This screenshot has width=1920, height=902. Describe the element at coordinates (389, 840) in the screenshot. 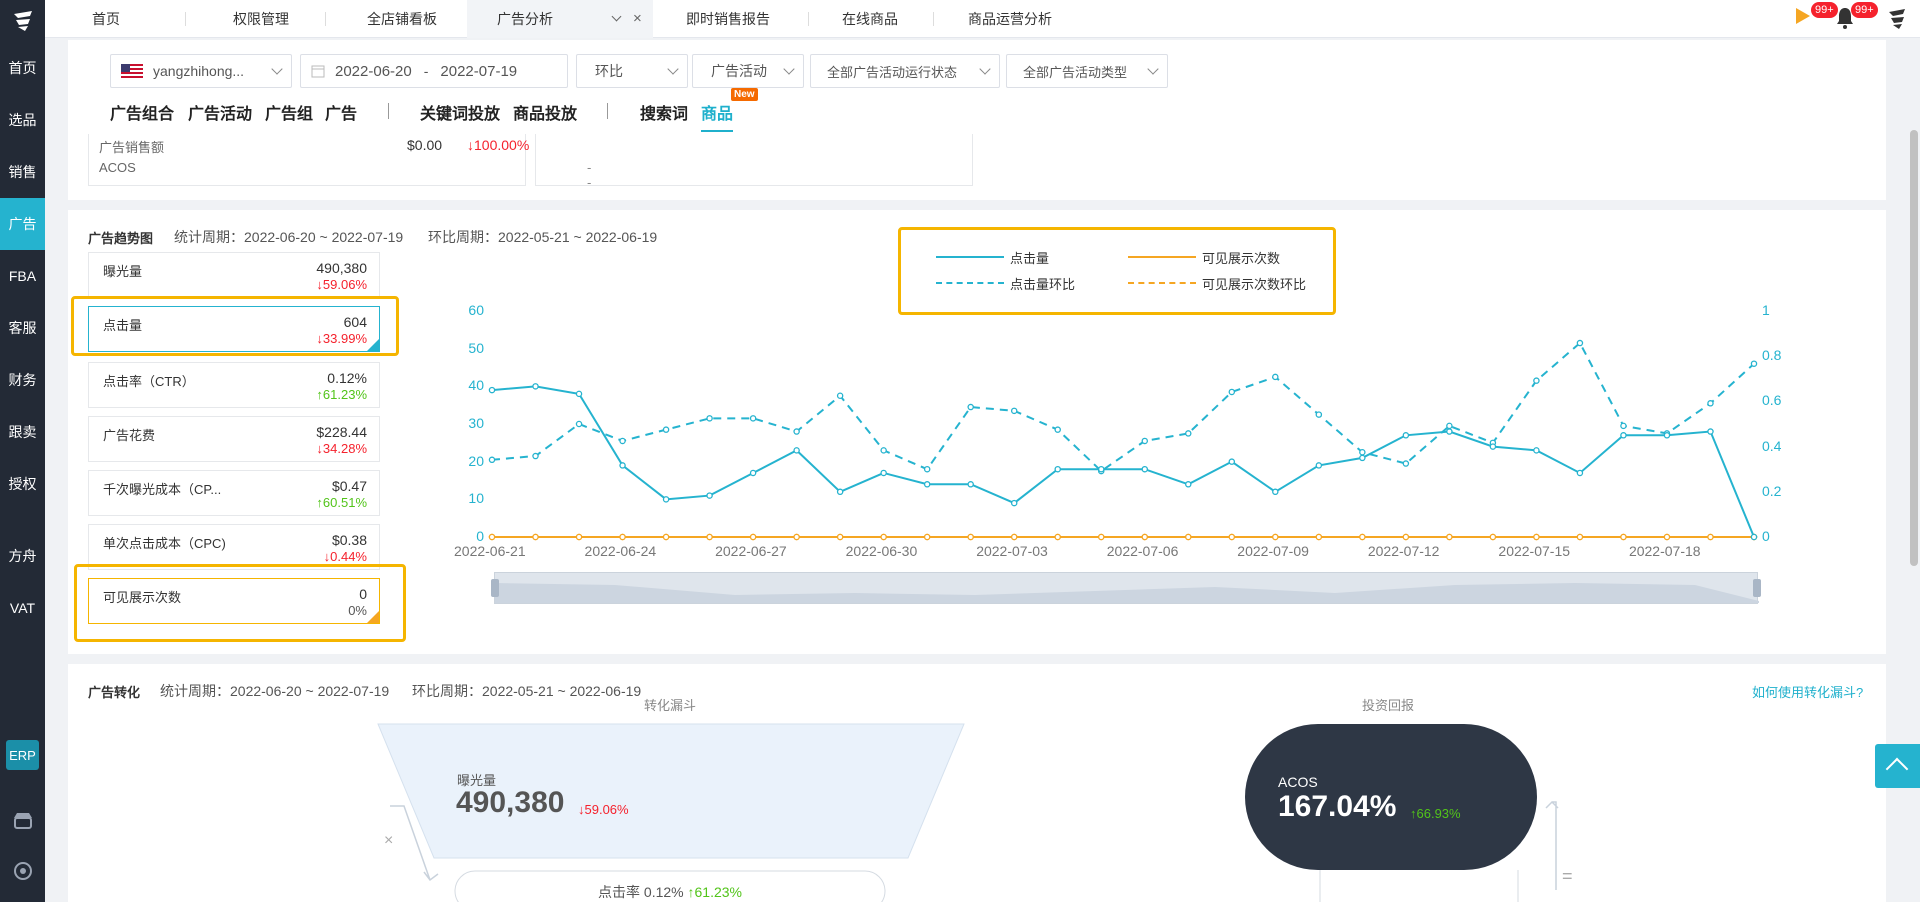

I see `times-symbol: ×` at that location.